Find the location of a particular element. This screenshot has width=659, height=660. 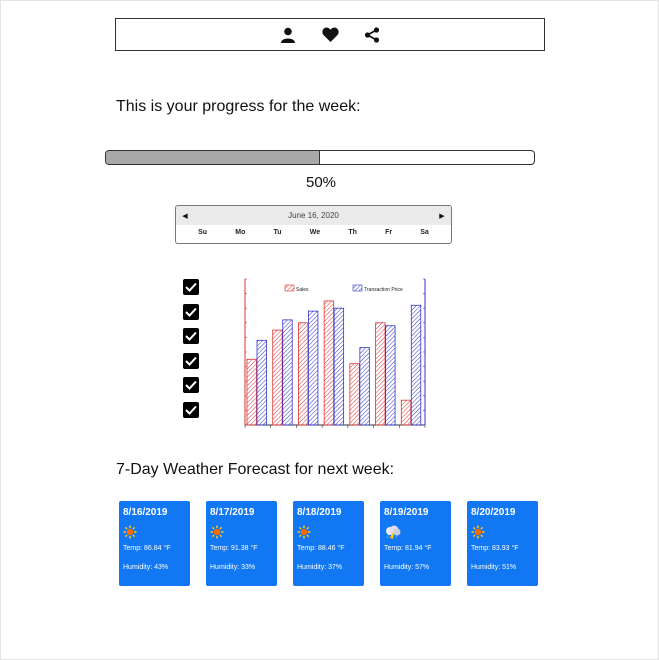

user-icon is located at coordinates (288, 35).